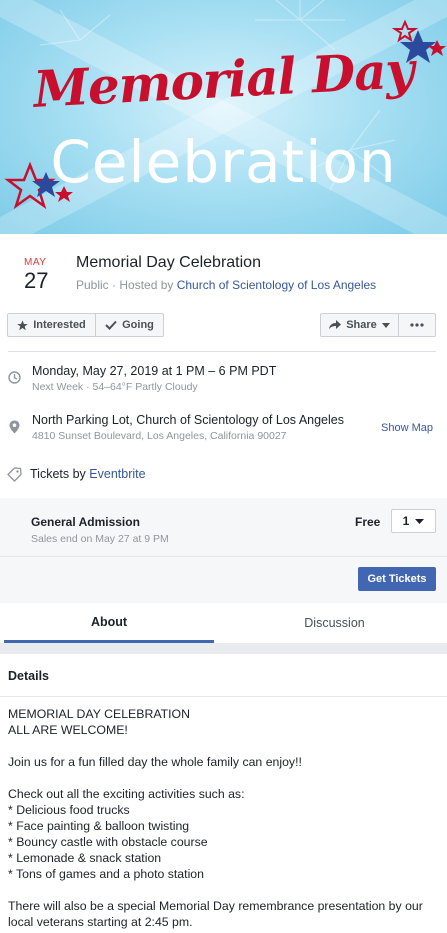 This screenshot has height=933, width=447. Describe the element at coordinates (334, 623) in the screenshot. I see `tab-discussion: Discussion` at that location.